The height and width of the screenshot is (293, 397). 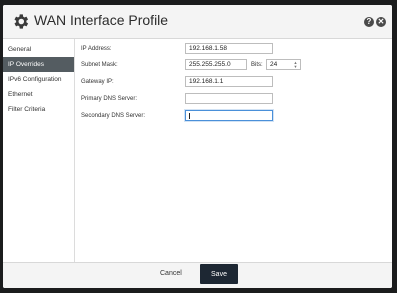 I want to click on gear-icon, so click(x=21, y=21).